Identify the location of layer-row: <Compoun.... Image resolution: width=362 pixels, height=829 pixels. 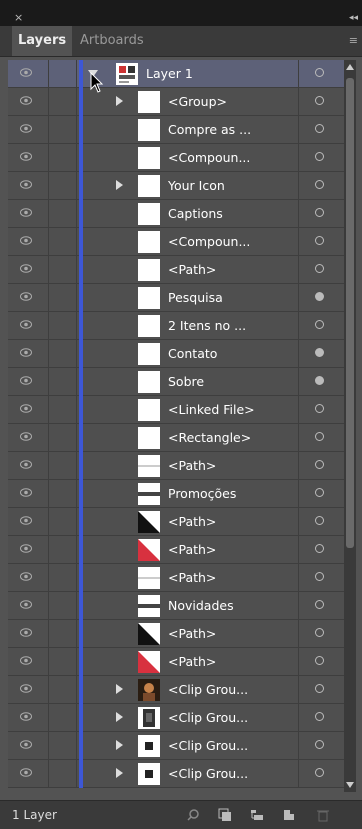
(176, 158).